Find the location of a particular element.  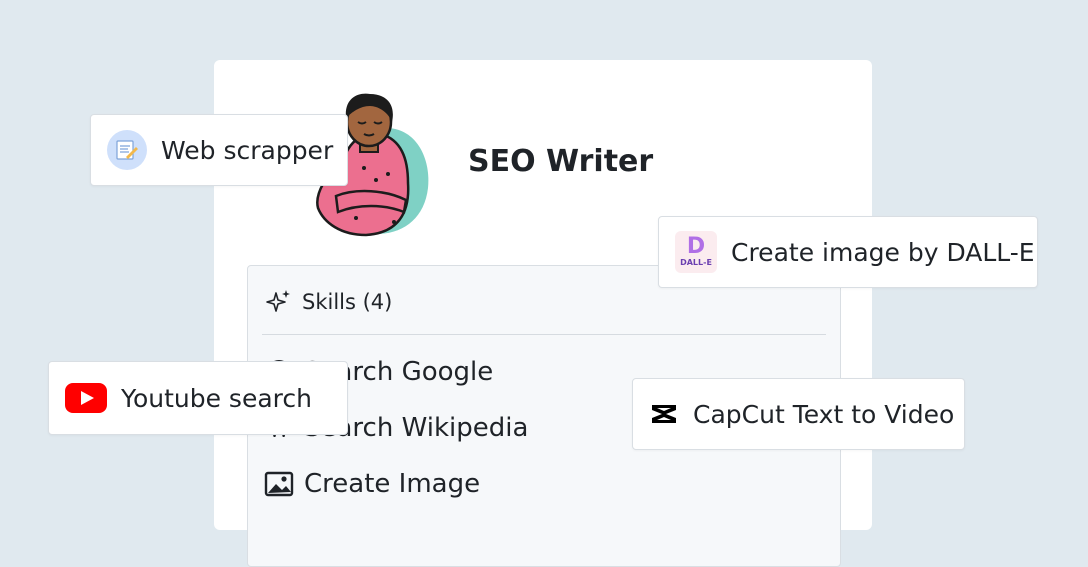

chip-label: Web scrapper is located at coordinates (247, 150).